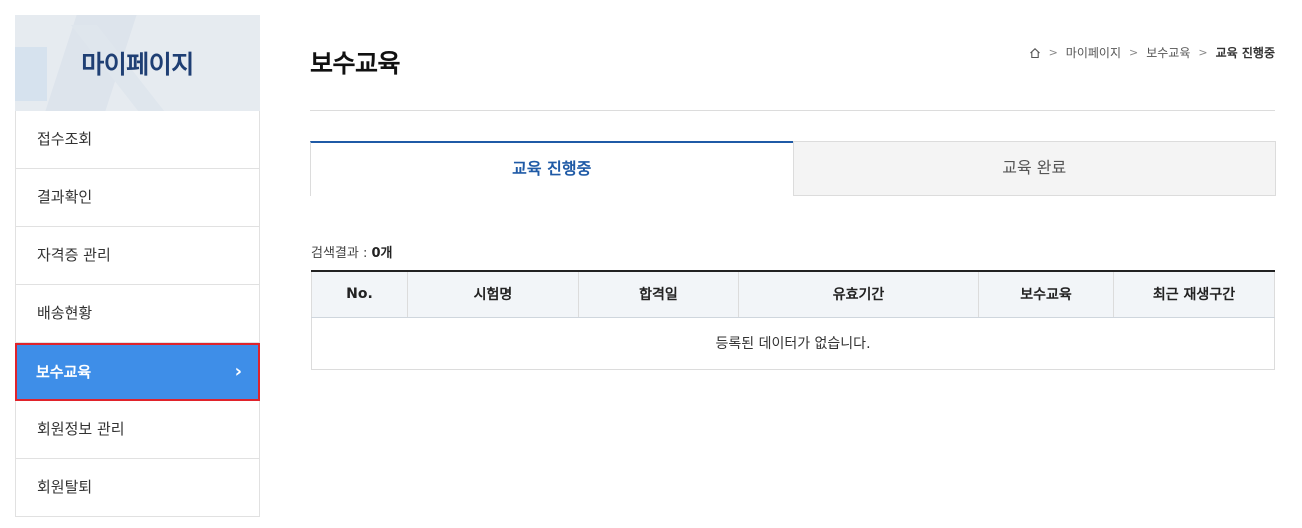  Describe the element at coordinates (1093, 52) in the screenshot. I see `breadcrumb-item: 마이페이지` at that location.